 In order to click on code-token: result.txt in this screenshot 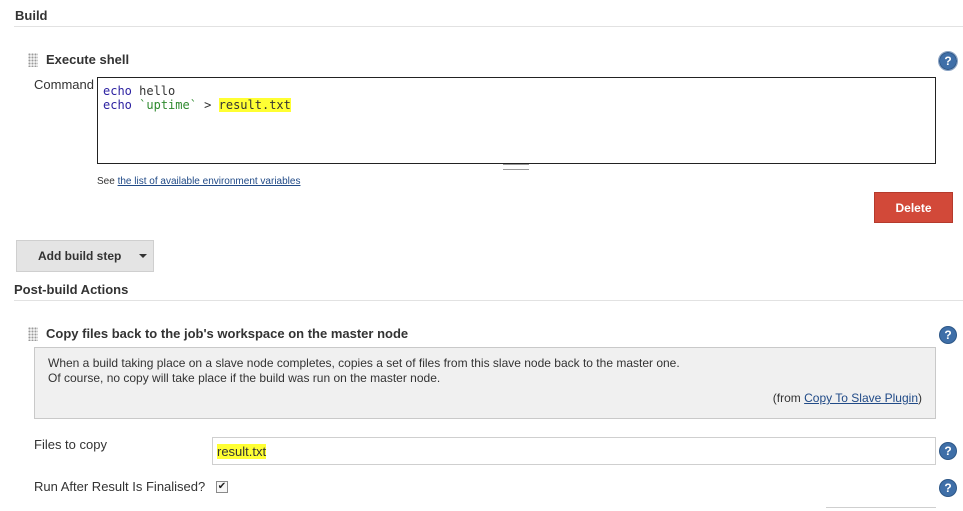, I will do `click(254, 105)`.